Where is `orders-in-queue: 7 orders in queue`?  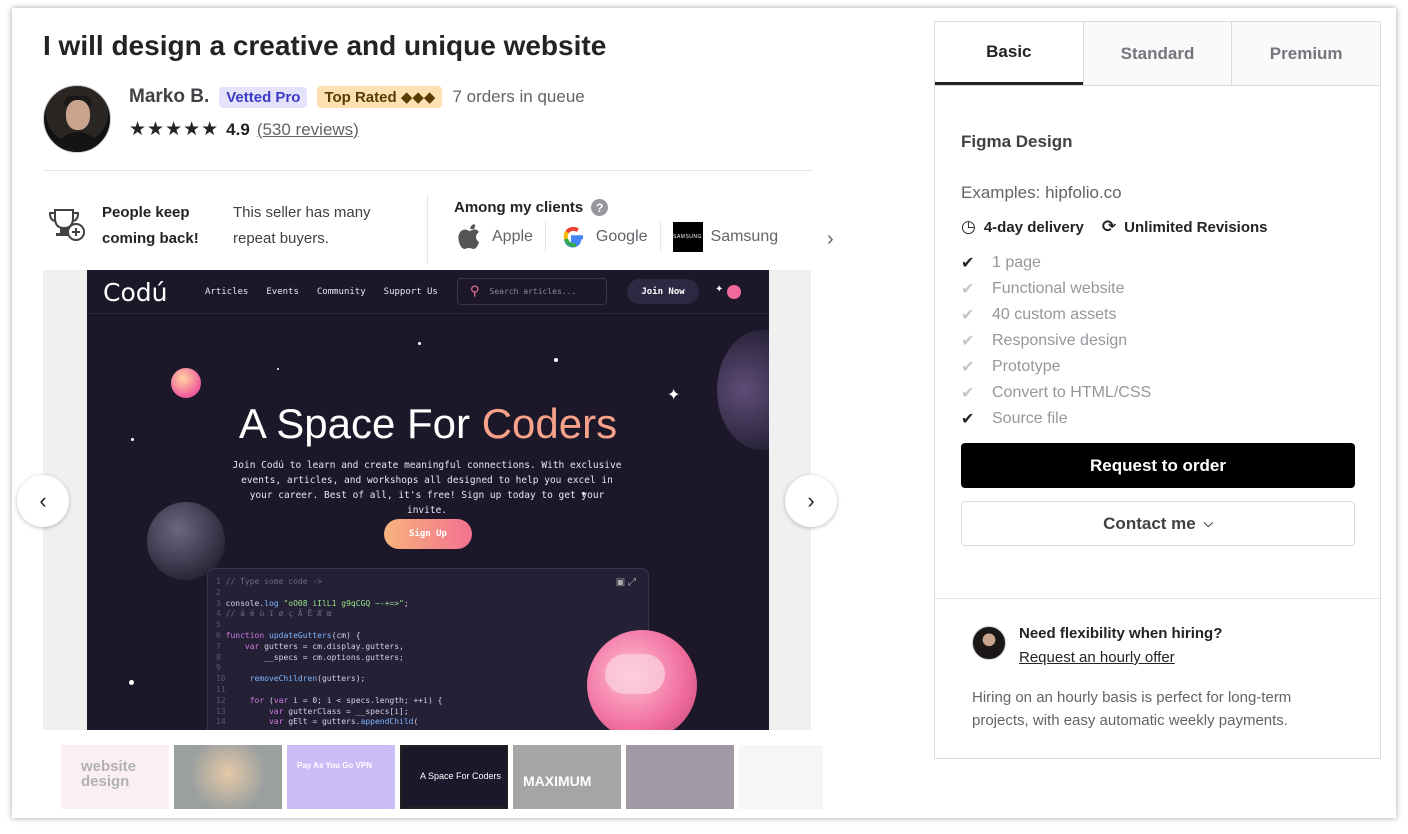
orders-in-queue: 7 orders in queue is located at coordinates (518, 96).